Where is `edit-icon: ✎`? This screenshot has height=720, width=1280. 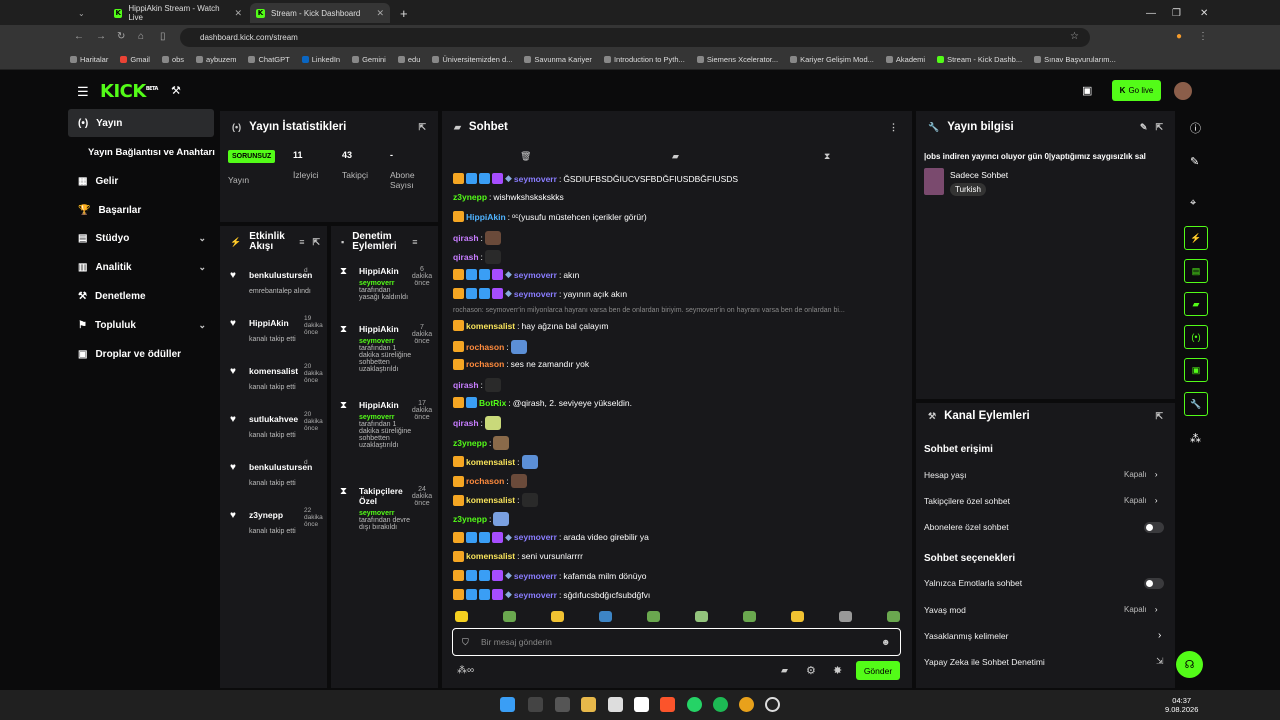 edit-icon: ✎ is located at coordinates (1144, 127).